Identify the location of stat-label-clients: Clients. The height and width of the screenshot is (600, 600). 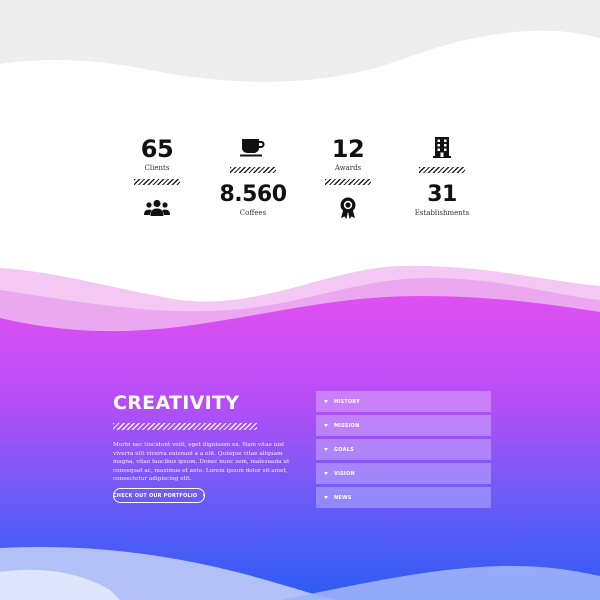
(157, 168).